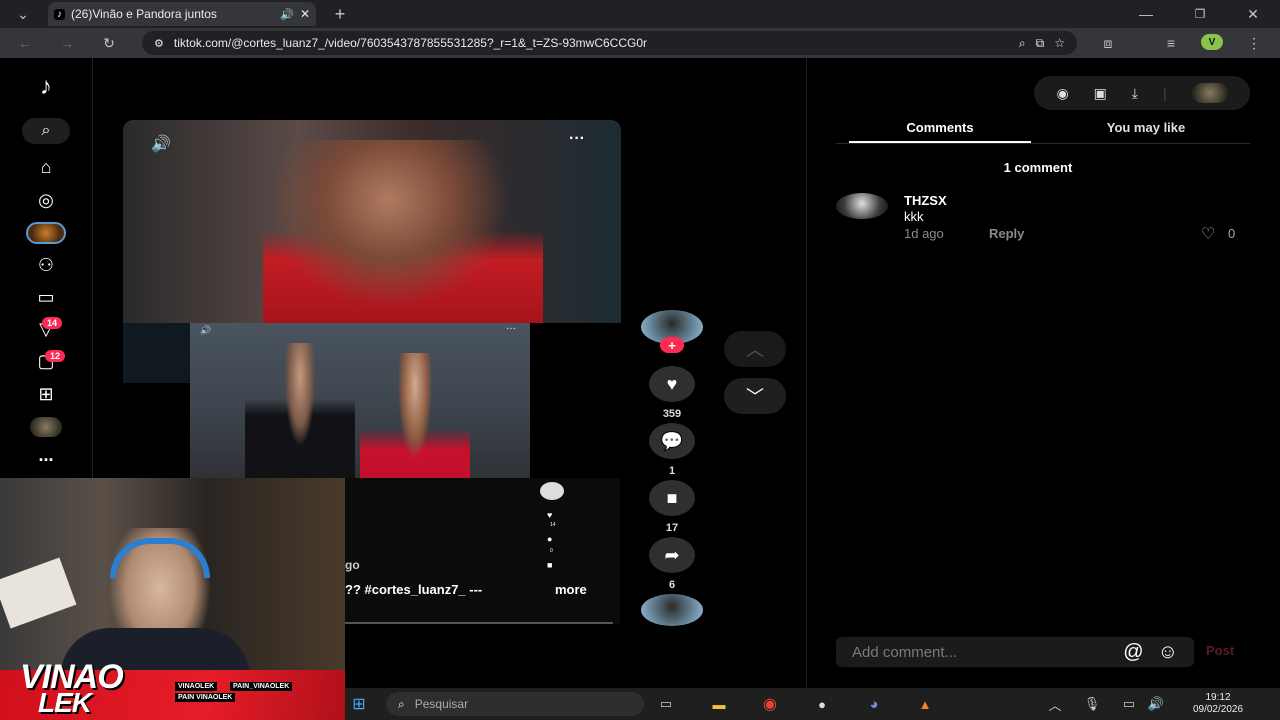 Image resolution: width=1280 pixels, height=720 pixels. What do you see at coordinates (372, 221) in the screenshot?
I see `video-player: 🔊 ···` at bounding box center [372, 221].